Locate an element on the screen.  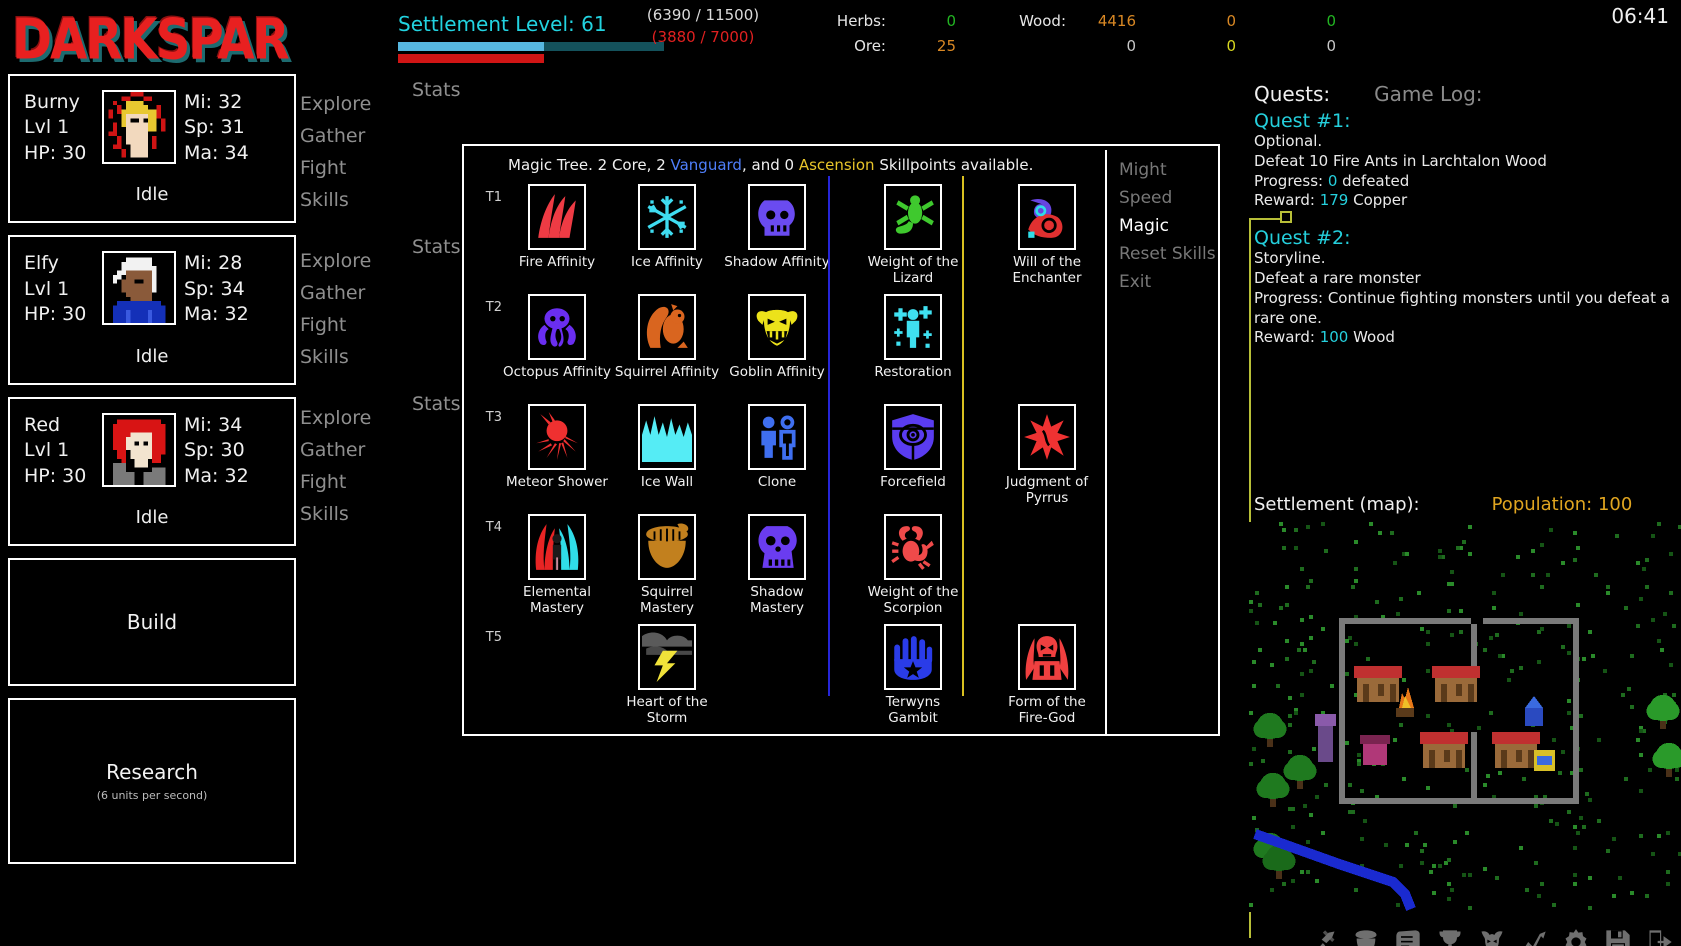
scorpion-icon is located at coordinates (913, 547).